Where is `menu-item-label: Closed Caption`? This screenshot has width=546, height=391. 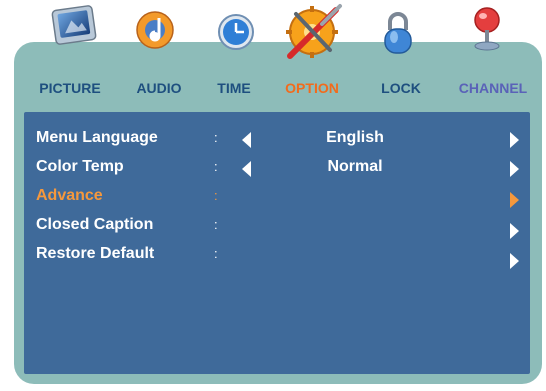 menu-item-label: Closed Caption is located at coordinates (95, 224).